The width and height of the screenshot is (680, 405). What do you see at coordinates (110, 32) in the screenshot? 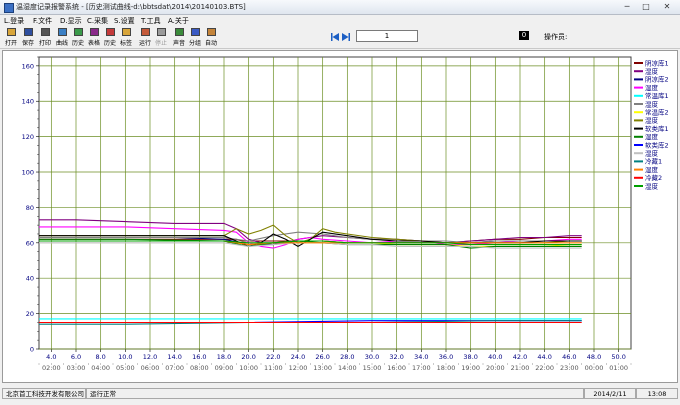
I see `history-table-icon` at bounding box center [110, 32].